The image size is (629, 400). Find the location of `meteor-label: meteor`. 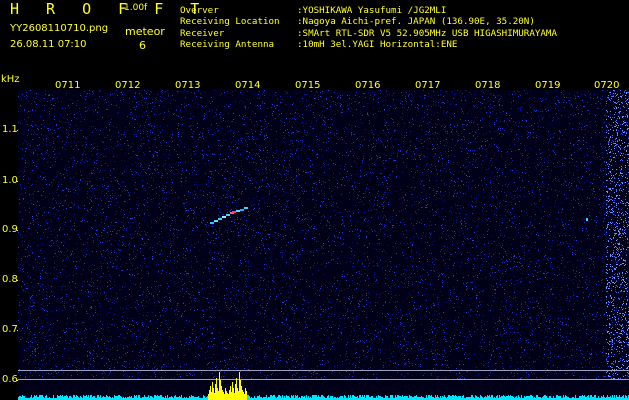

meteor-label: meteor is located at coordinates (145, 31).